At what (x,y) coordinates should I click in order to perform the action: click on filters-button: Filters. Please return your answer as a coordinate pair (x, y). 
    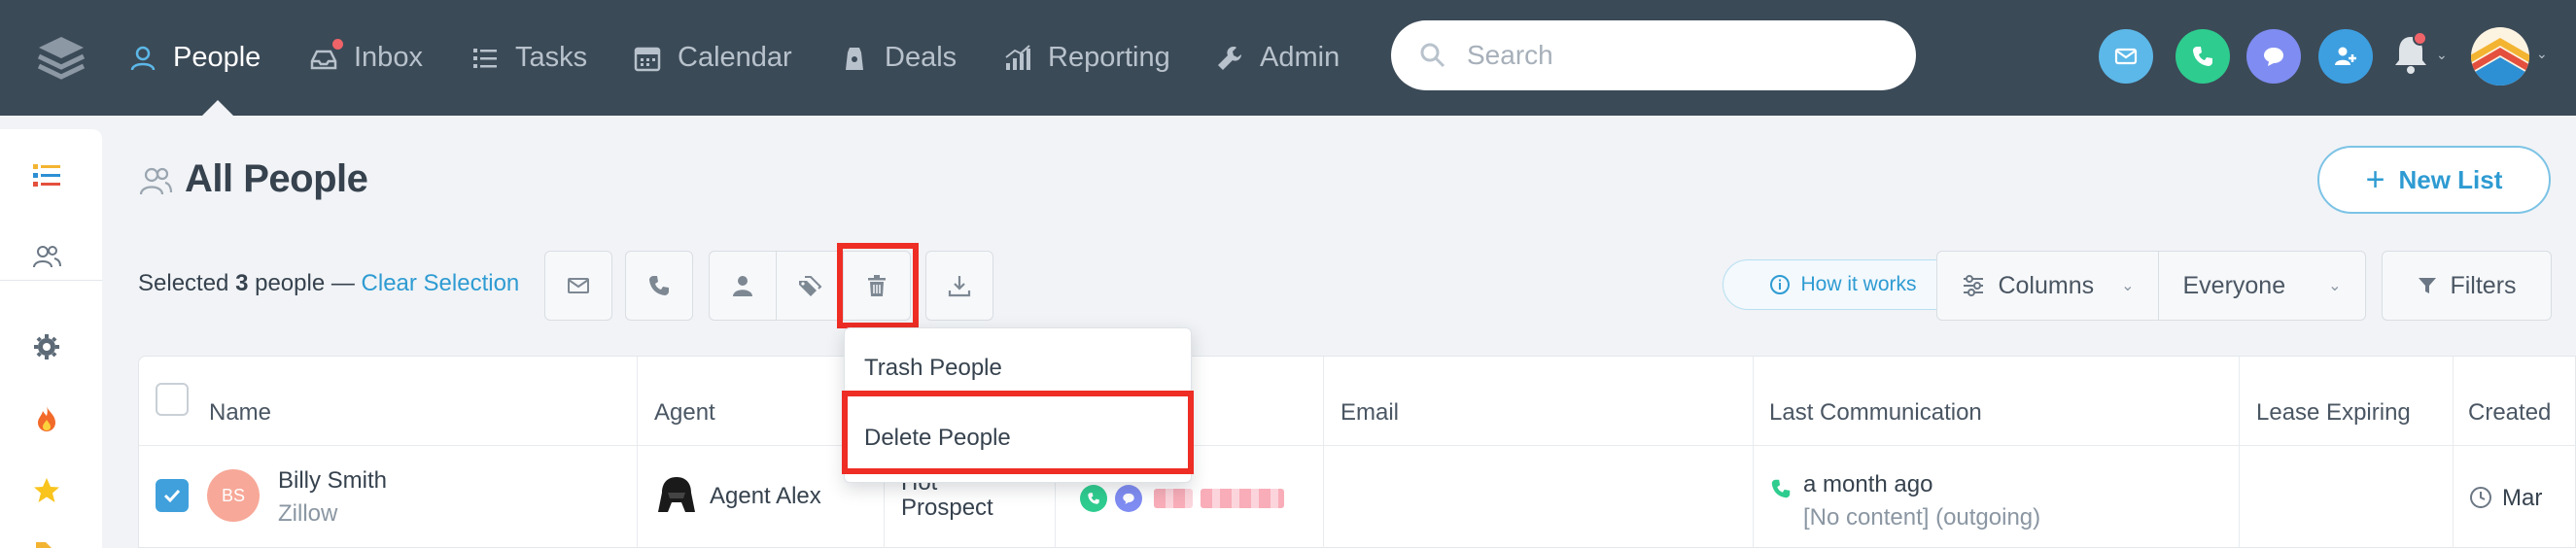
    Looking at the image, I should click on (2467, 286).